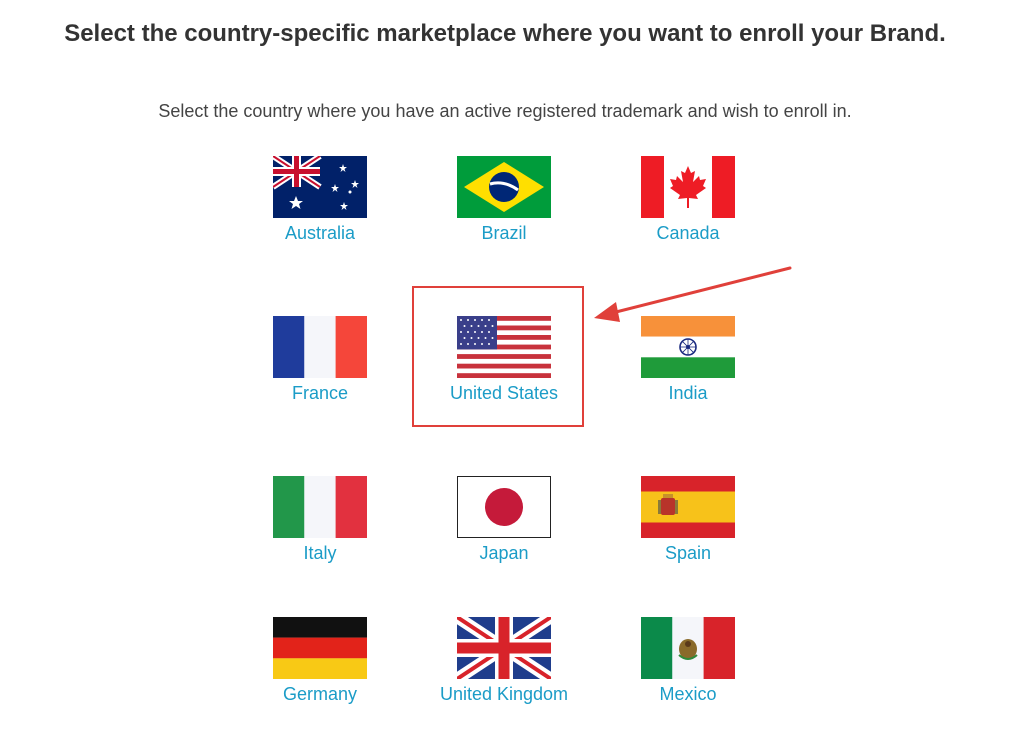  What do you see at coordinates (504, 233) in the screenshot?
I see `country-label-brazil: Brazil` at bounding box center [504, 233].